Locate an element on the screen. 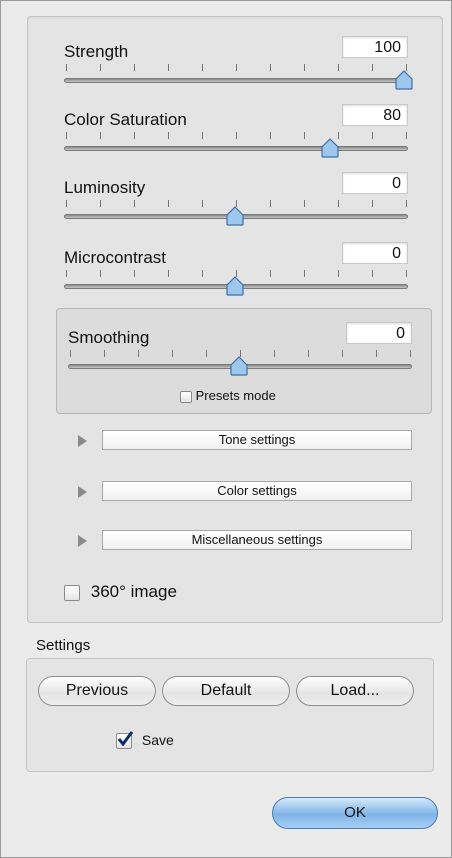 The height and width of the screenshot is (858, 452). luminosity-thumb is located at coordinates (235, 216).